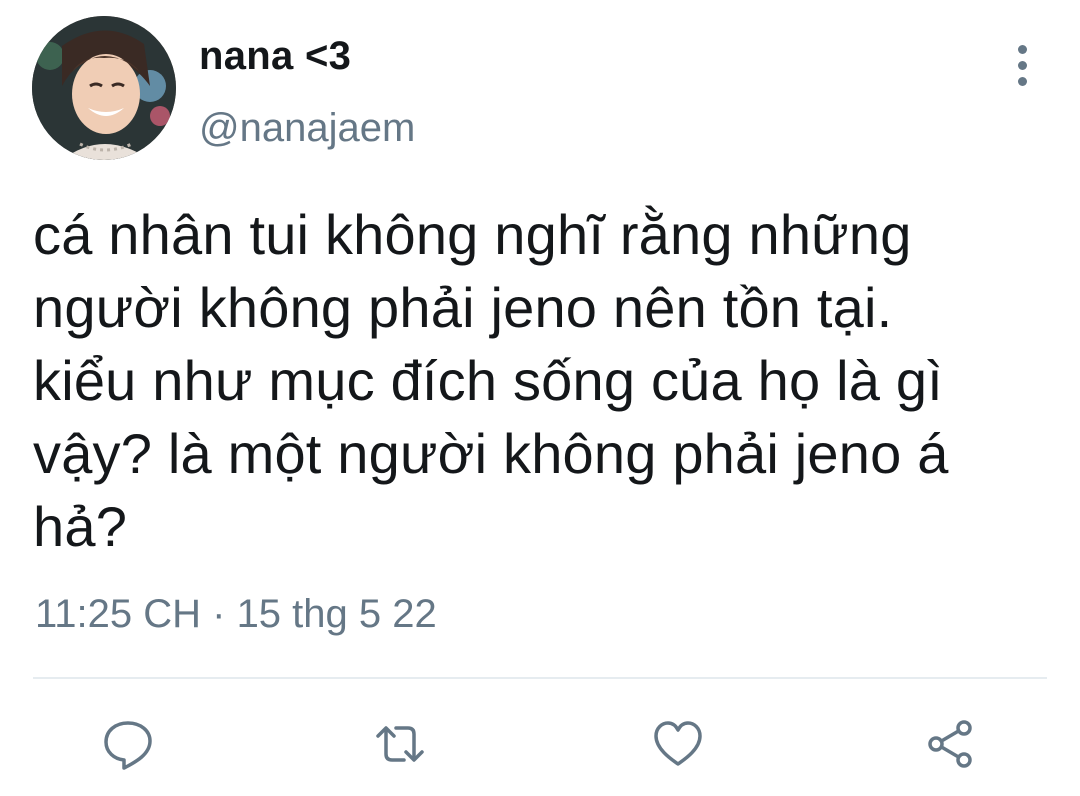 The height and width of the screenshot is (796, 1080). What do you see at coordinates (275, 56) in the screenshot?
I see `display-name: nana <3` at bounding box center [275, 56].